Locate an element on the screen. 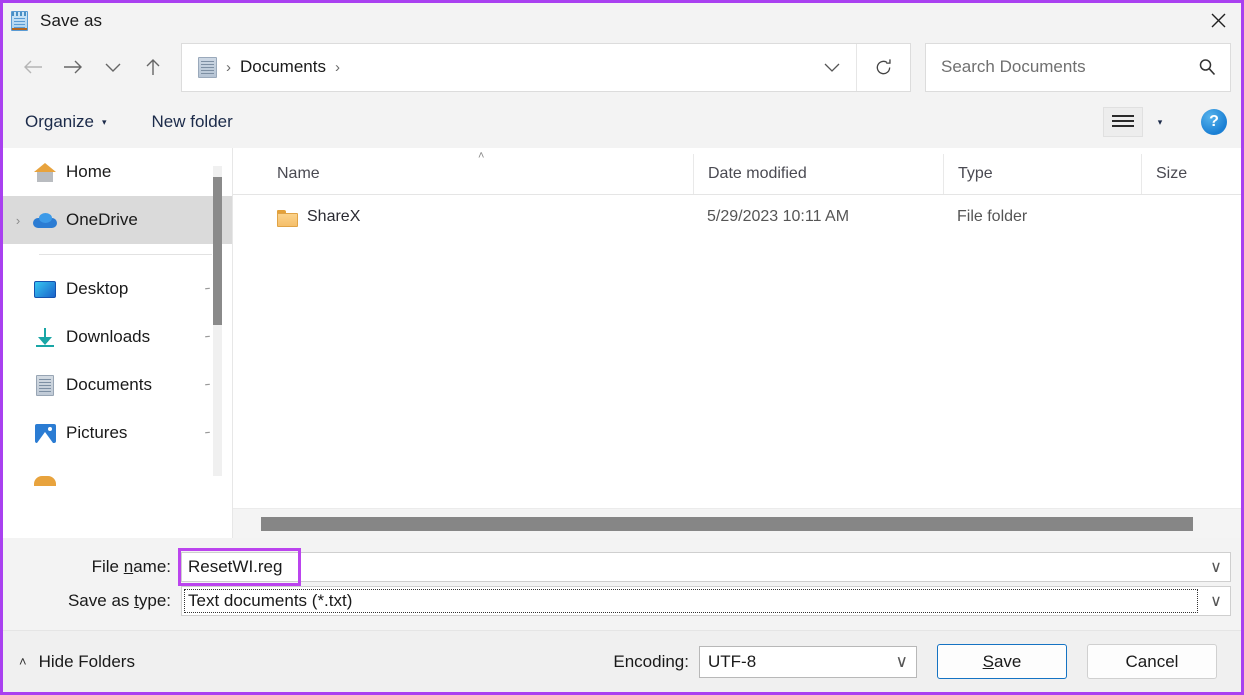 This screenshot has height=695, width=1244. table-row: ShareX 5/29/2023 10:11 AM File folder is located at coordinates (737, 217).